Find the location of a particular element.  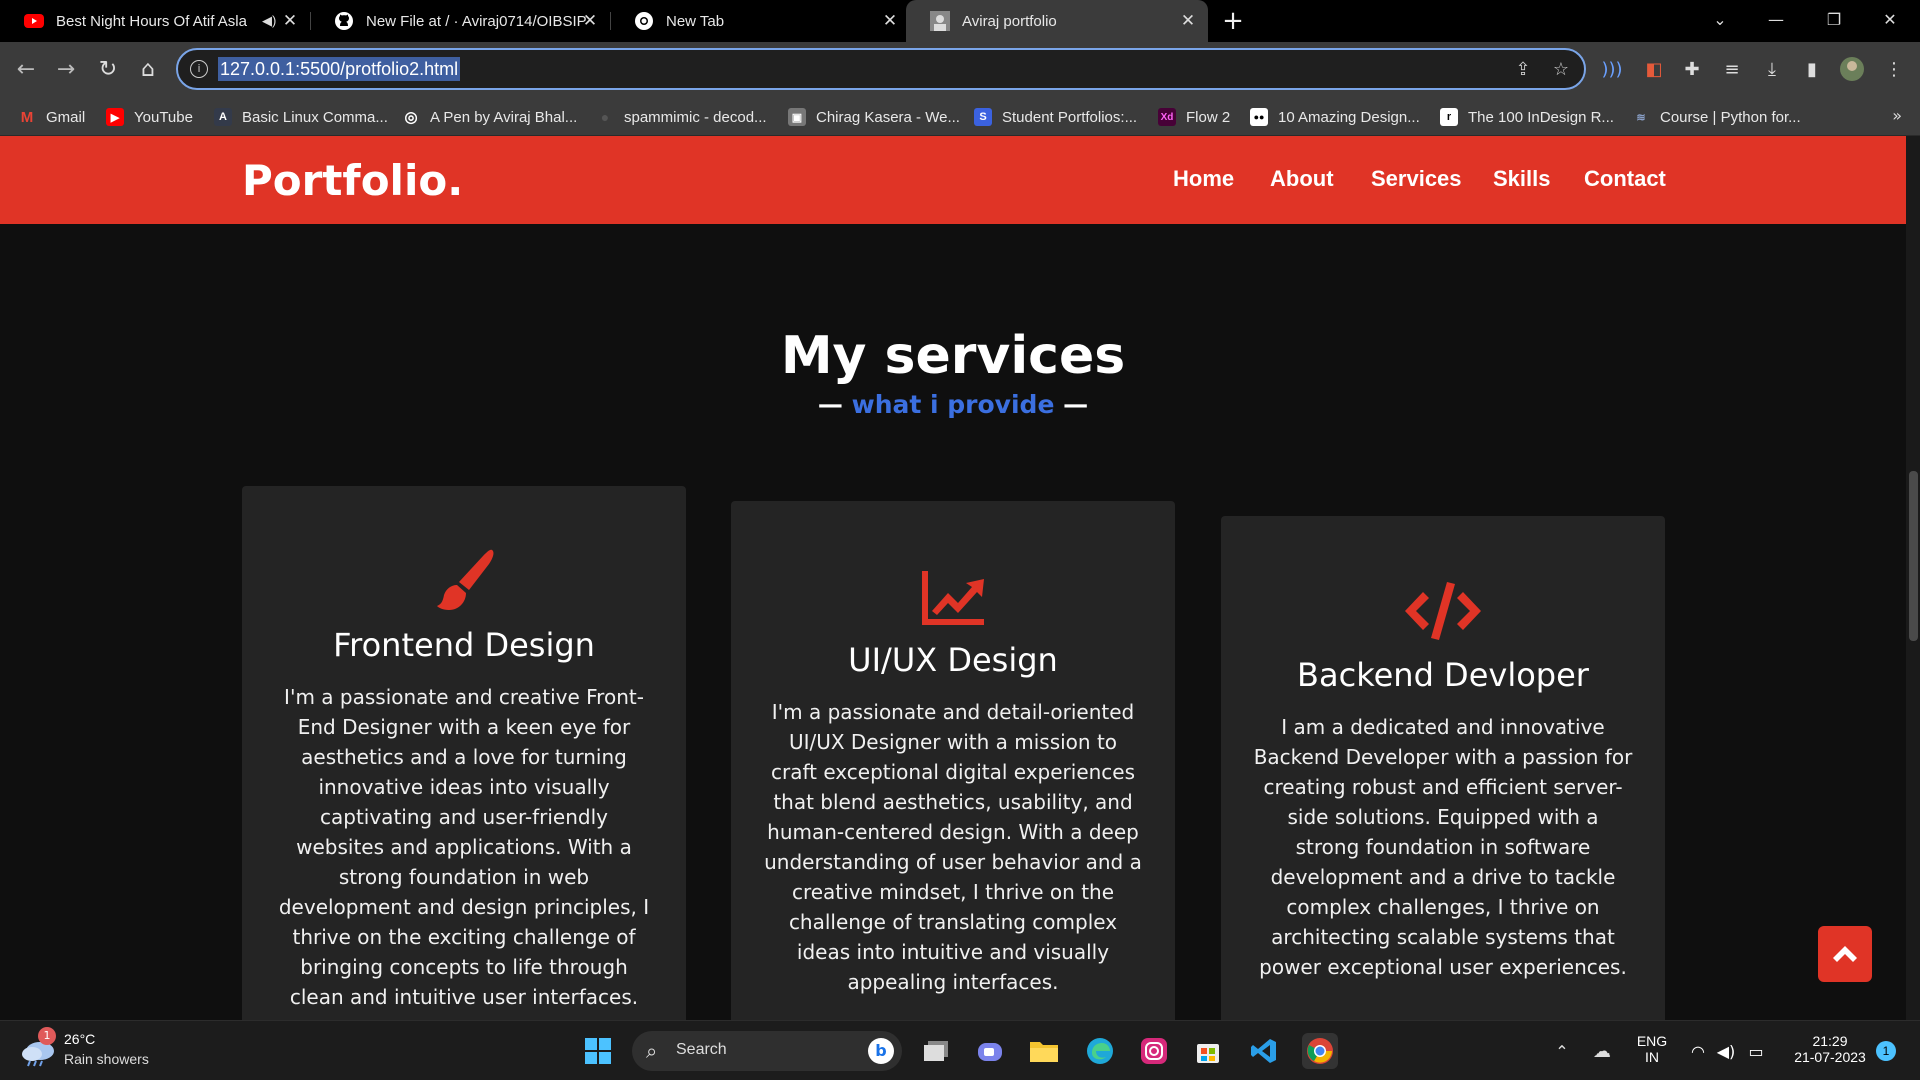

nav-services: Services is located at coordinates (1416, 179).